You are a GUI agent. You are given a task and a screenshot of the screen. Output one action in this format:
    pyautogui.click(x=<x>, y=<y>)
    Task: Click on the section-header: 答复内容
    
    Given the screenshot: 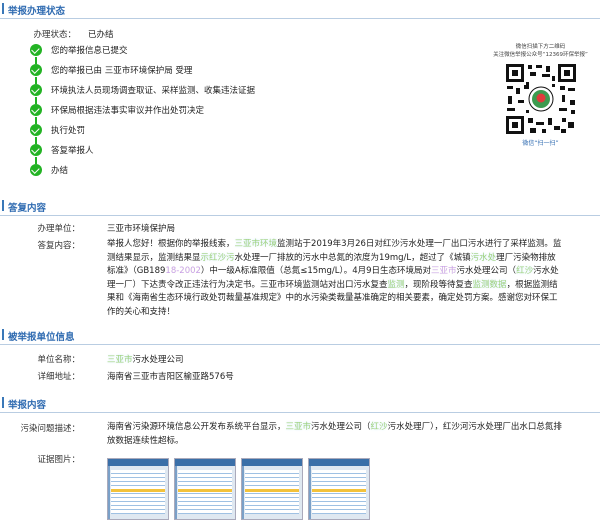 What is the action you would take?
    pyautogui.click(x=300, y=206)
    